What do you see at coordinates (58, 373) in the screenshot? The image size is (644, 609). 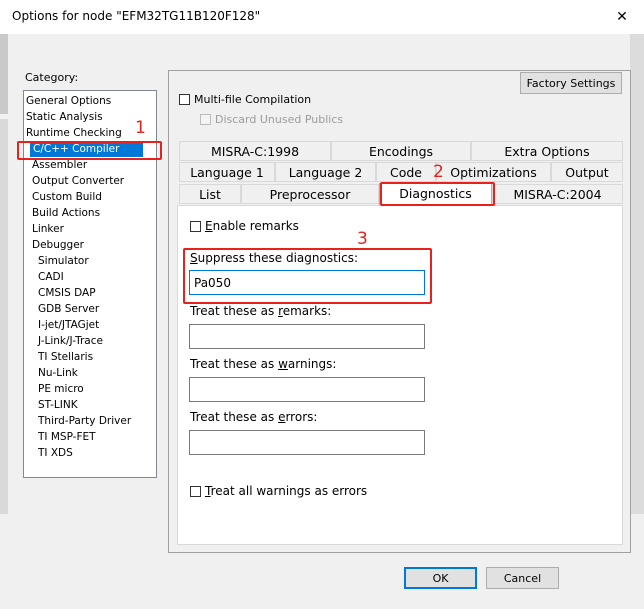 I see `category-item: Nu-Link` at bounding box center [58, 373].